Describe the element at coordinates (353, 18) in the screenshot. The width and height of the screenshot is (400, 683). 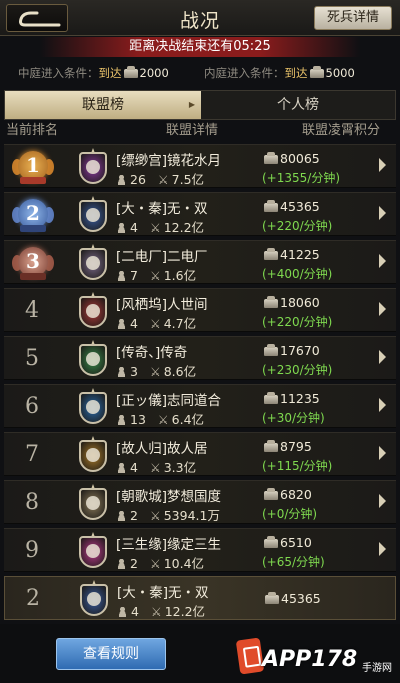
I see `dead-soldier-details-button: 死兵详情` at that location.